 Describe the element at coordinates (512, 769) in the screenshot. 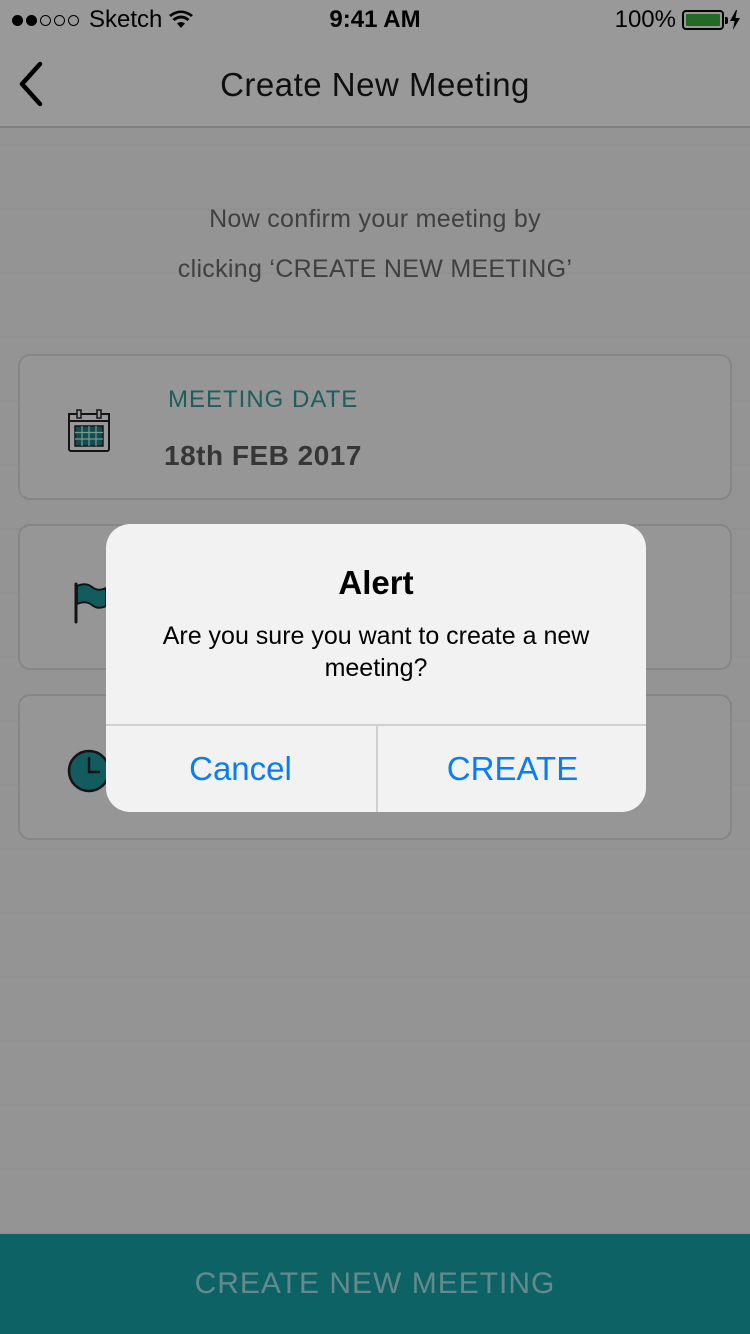

I see `create-button: CREATE` at that location.